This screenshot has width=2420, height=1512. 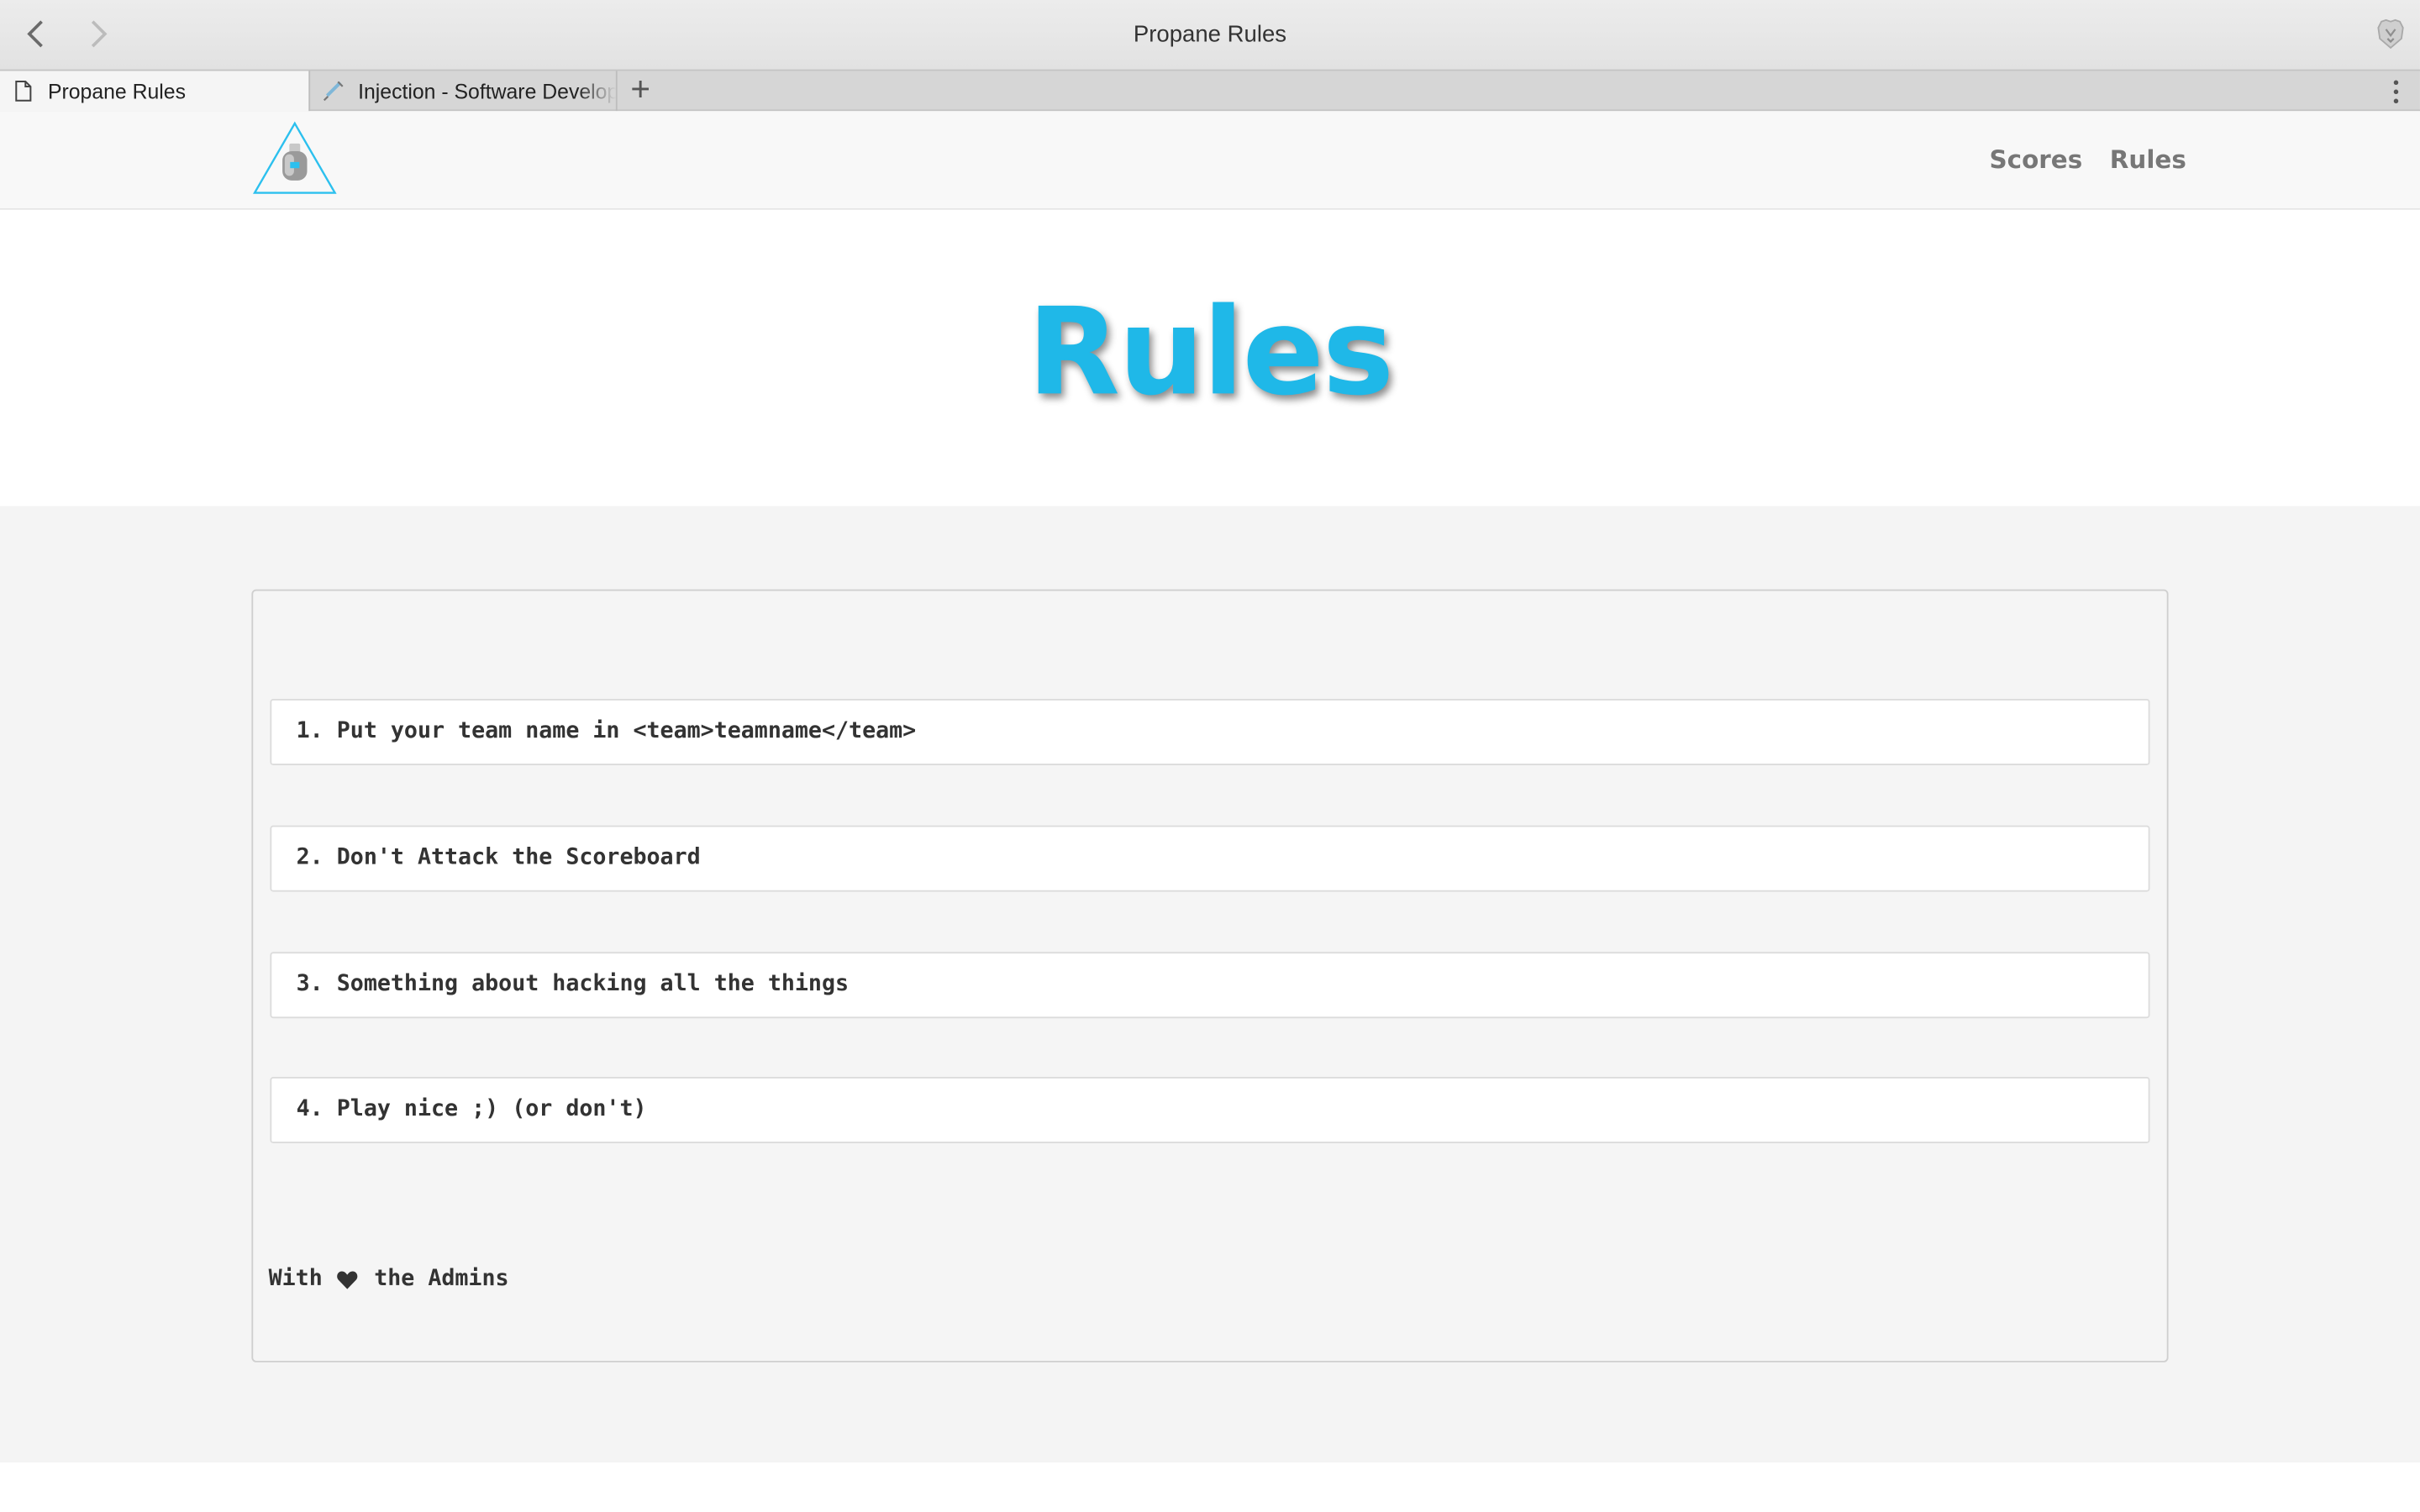 I want to click on tab-label: Propane Rules, so click(x=116, y=91).